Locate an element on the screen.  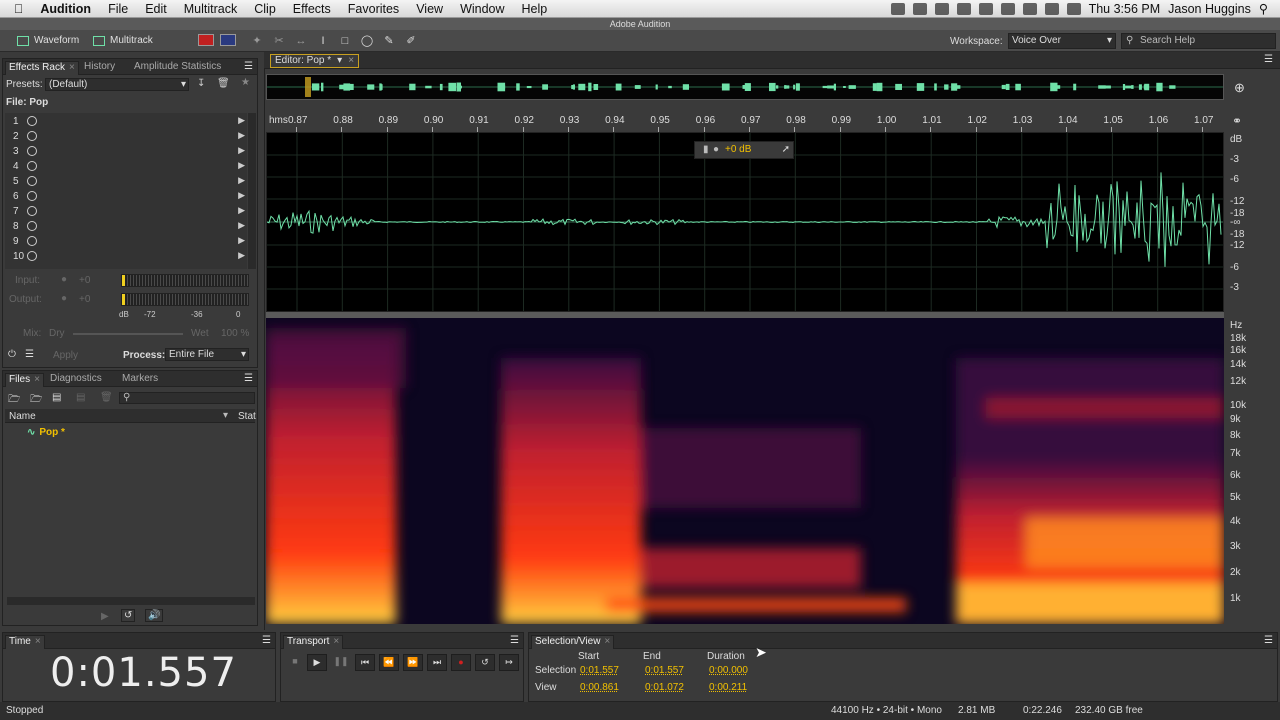
power-icon: ⏻ is located at coordinates (12, 354).